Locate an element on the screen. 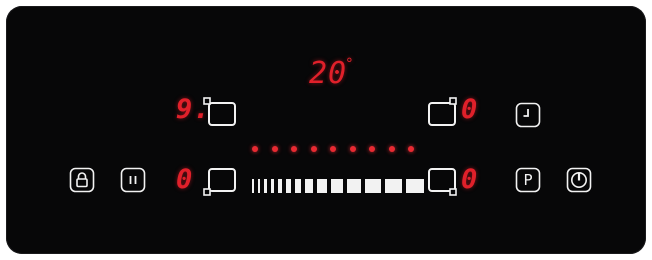 Image resolution: width=652 pixels, height=260 pixels. timer-button is located at coordinates (528, 115).